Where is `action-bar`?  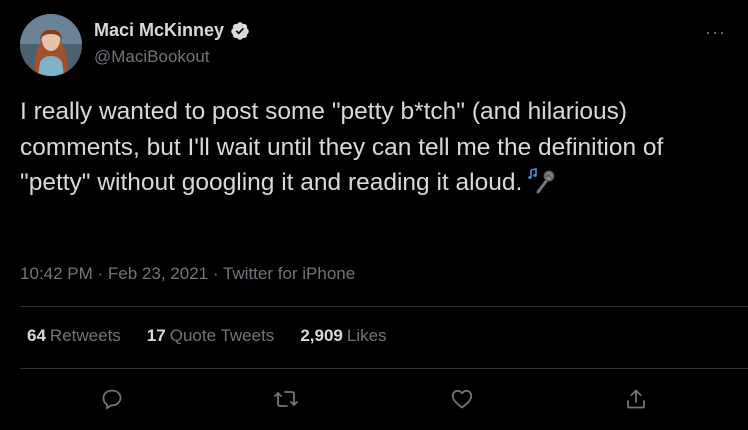 action-bar is located at coordinates (374, 399).